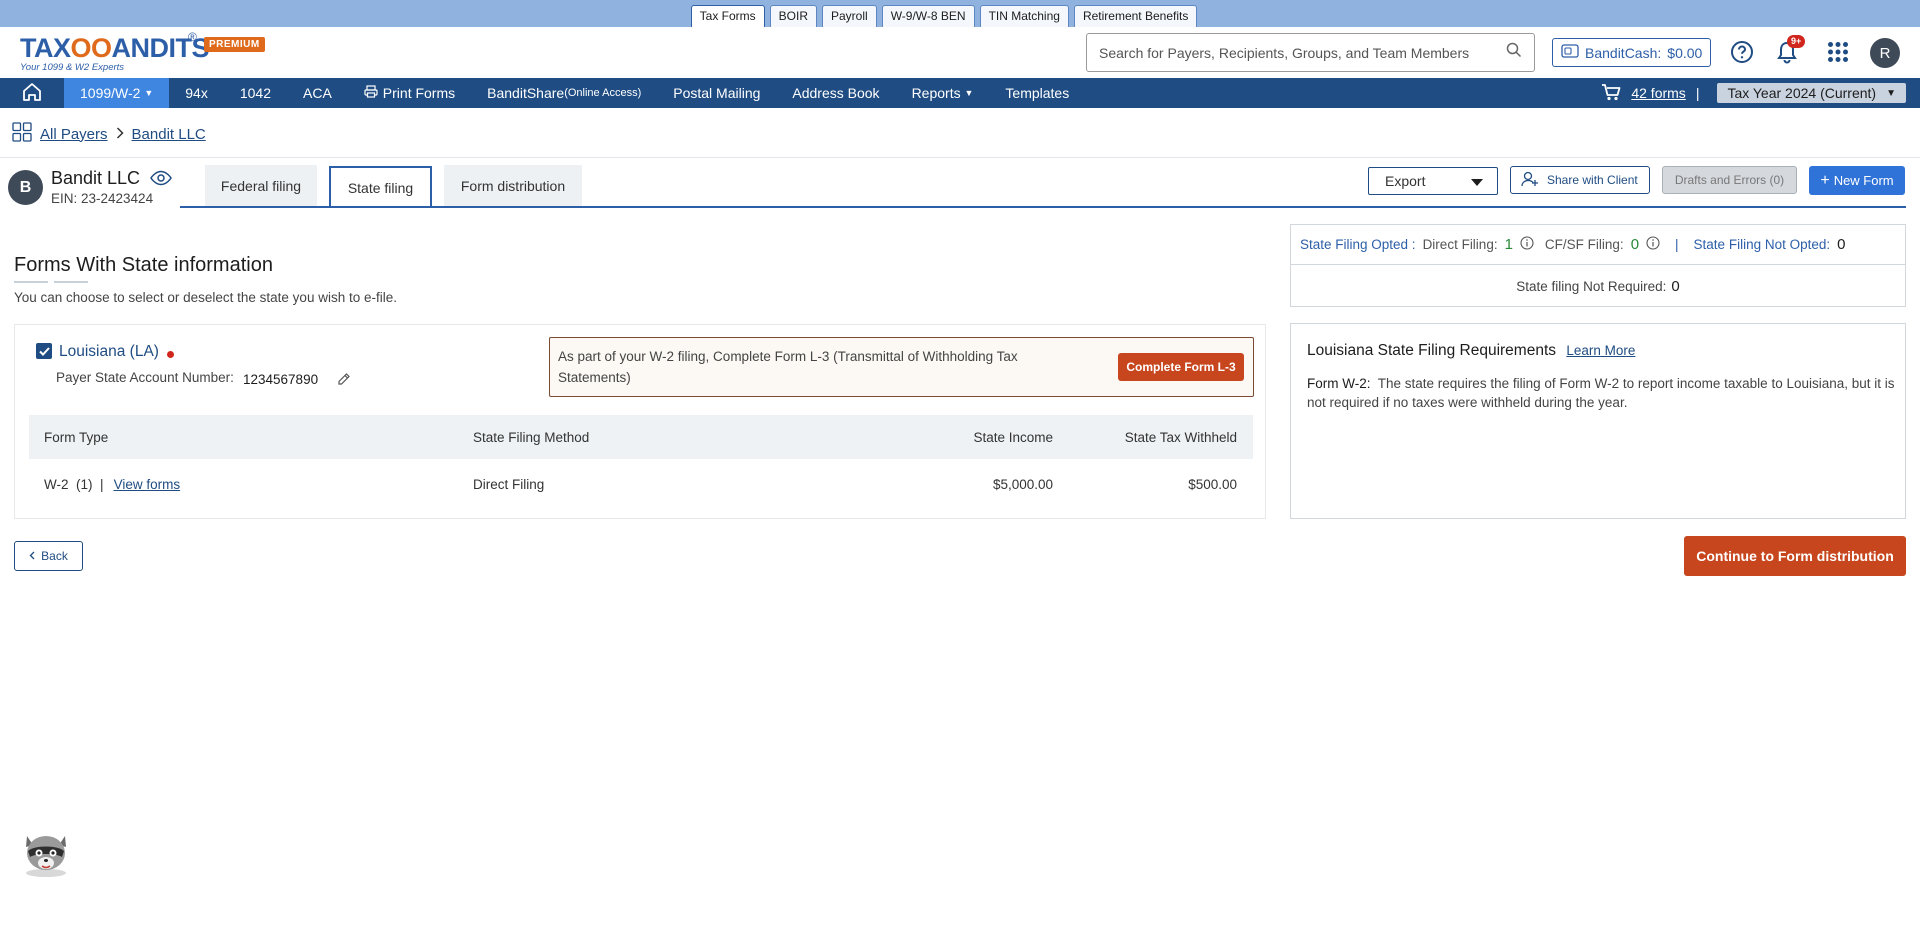 The width and height of the screenshot is (1920, 951). What do you see at coordinates (409, 93) in the screenshot?
I see `nav-print-forms: Print Forms` at bounding box center [409, 93].